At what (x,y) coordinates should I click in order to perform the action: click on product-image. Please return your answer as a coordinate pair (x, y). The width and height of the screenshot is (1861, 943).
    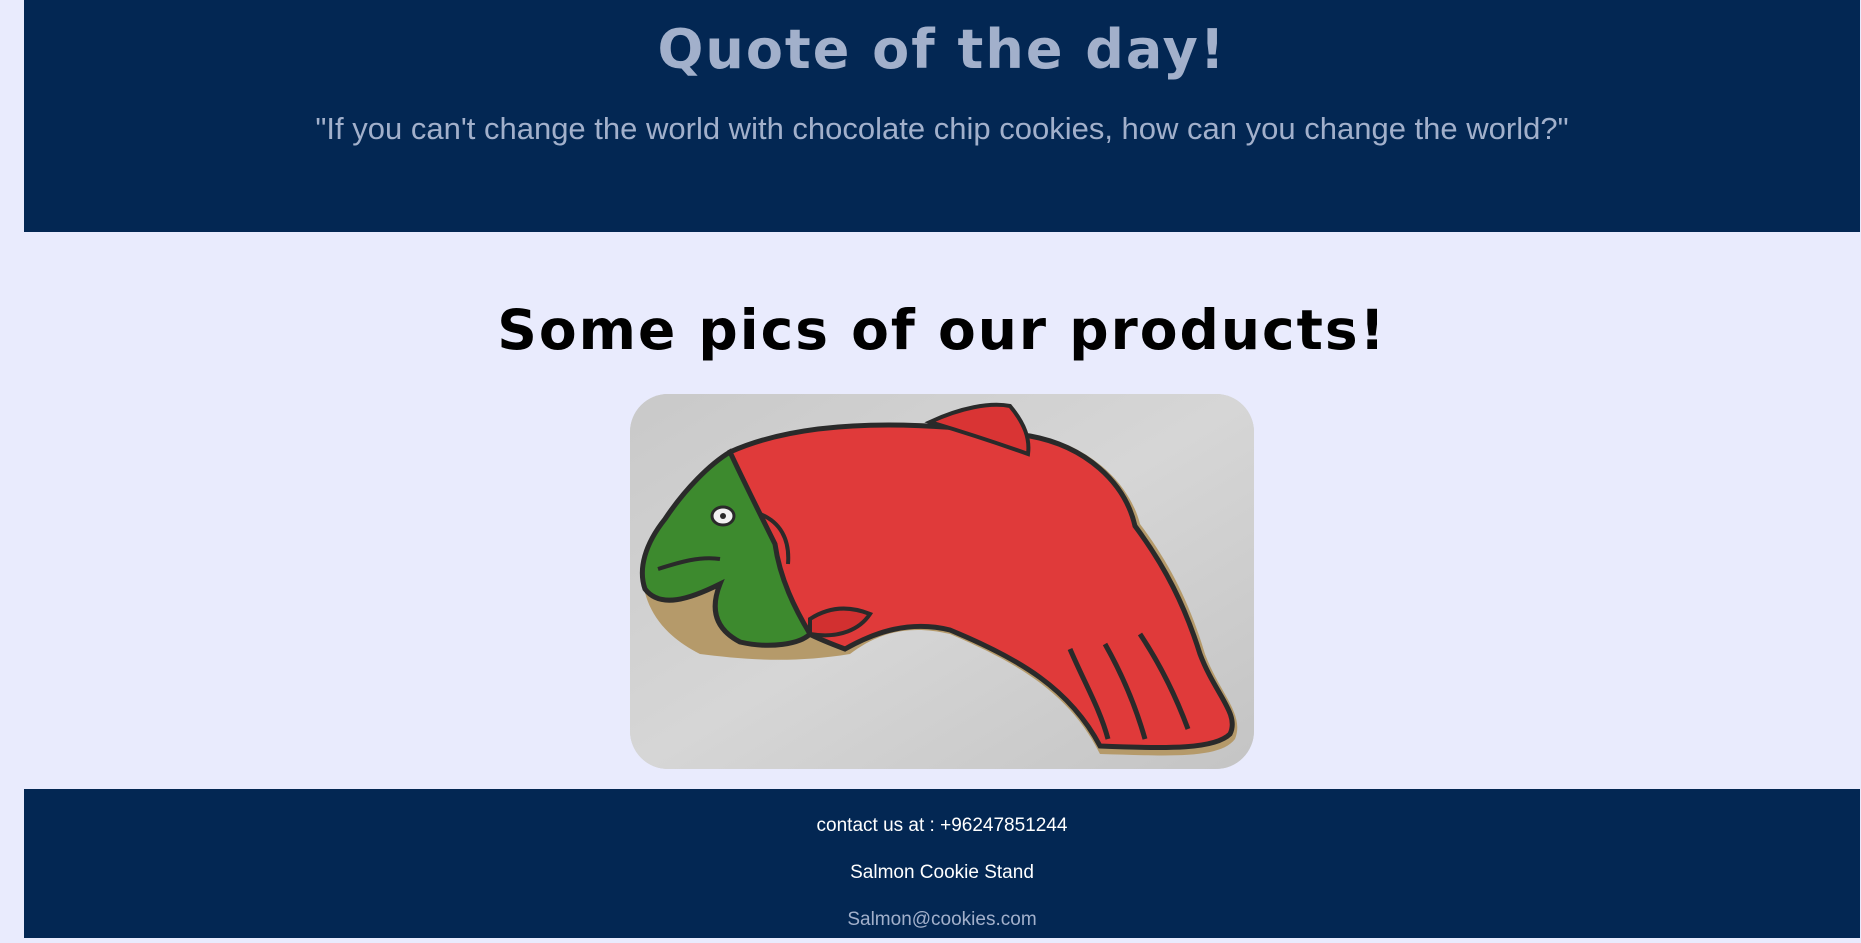
    Looking at the image, I should click on (942, 581).